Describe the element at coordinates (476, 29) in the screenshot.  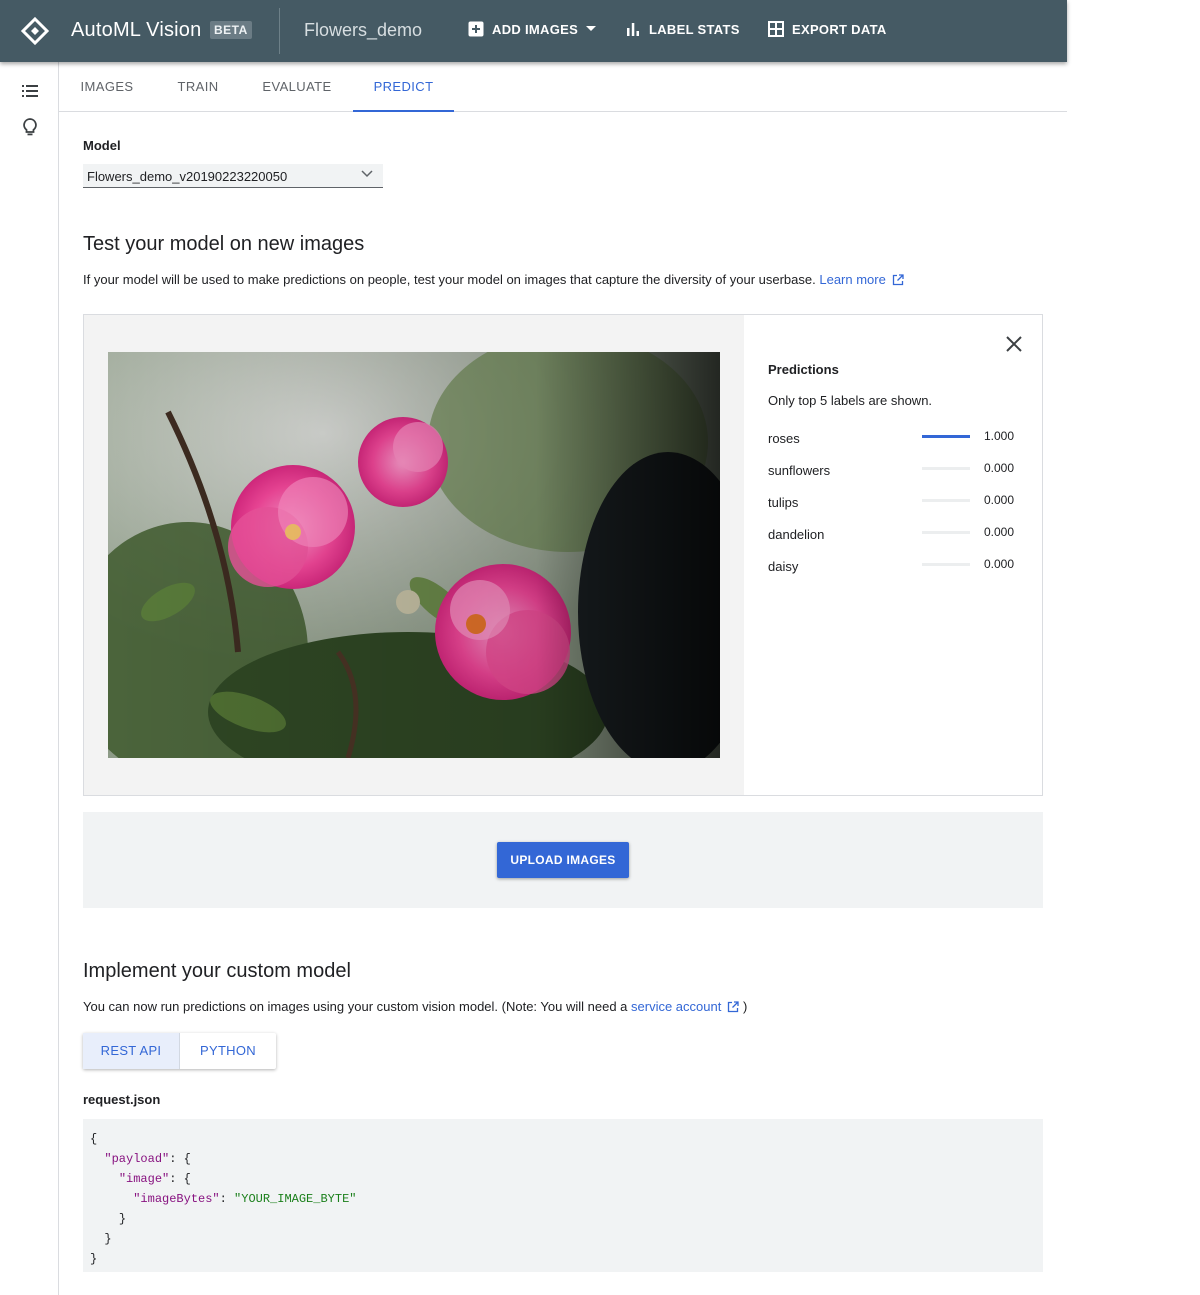
I see `add-box-icon` at that location.